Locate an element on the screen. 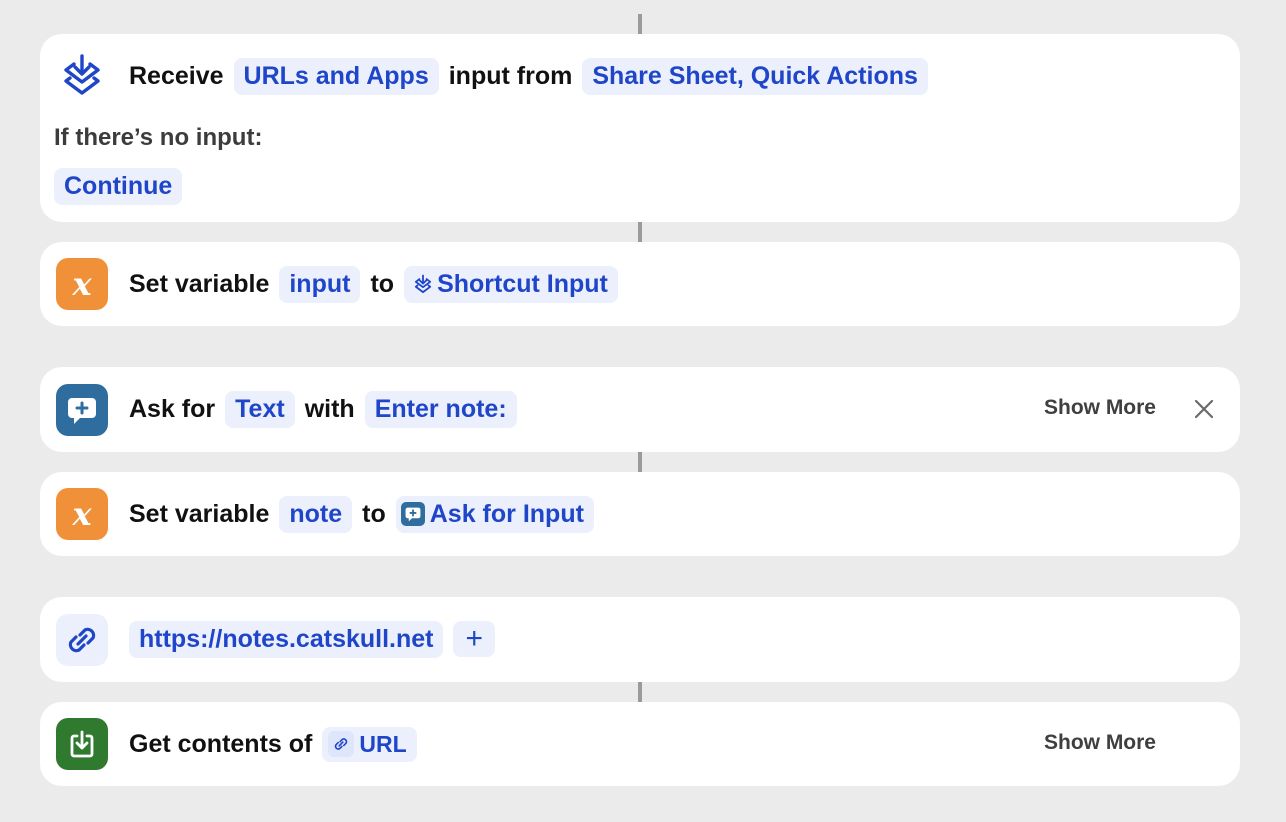 The image size is (1286, 822). url-variable-token: URL is located at coordinates (369, 744).